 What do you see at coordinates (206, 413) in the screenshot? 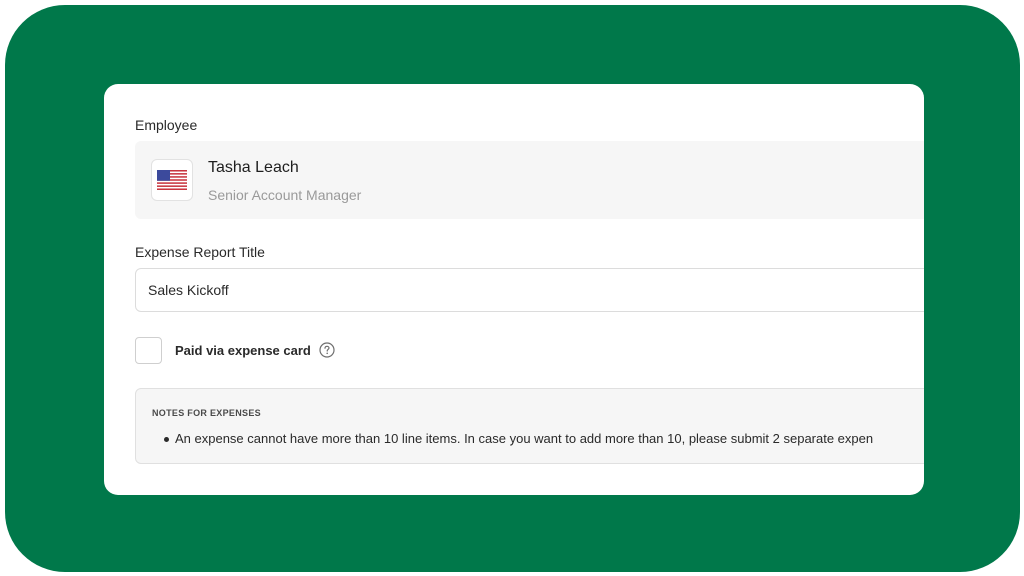
I see `notes-heading: NOTES FOR EXPENSES` at bounding box center [206, 413].